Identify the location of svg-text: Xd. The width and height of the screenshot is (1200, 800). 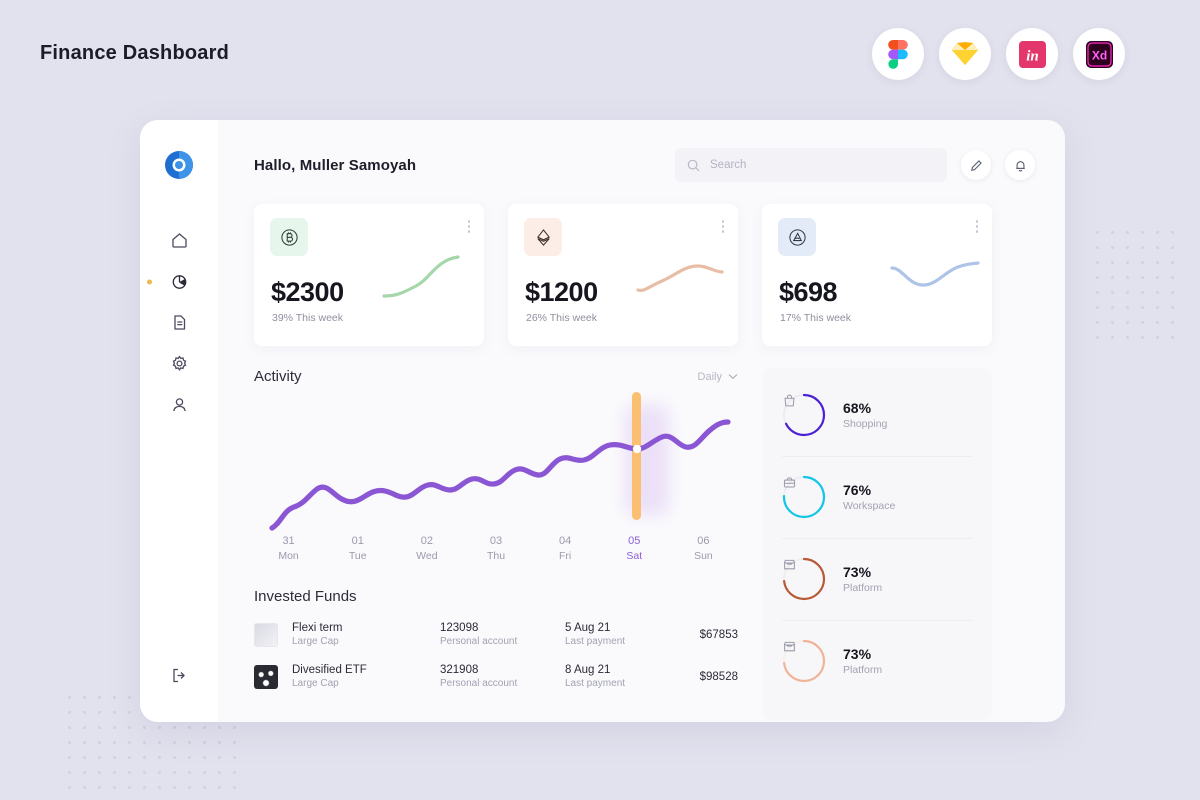
(1098, 55).